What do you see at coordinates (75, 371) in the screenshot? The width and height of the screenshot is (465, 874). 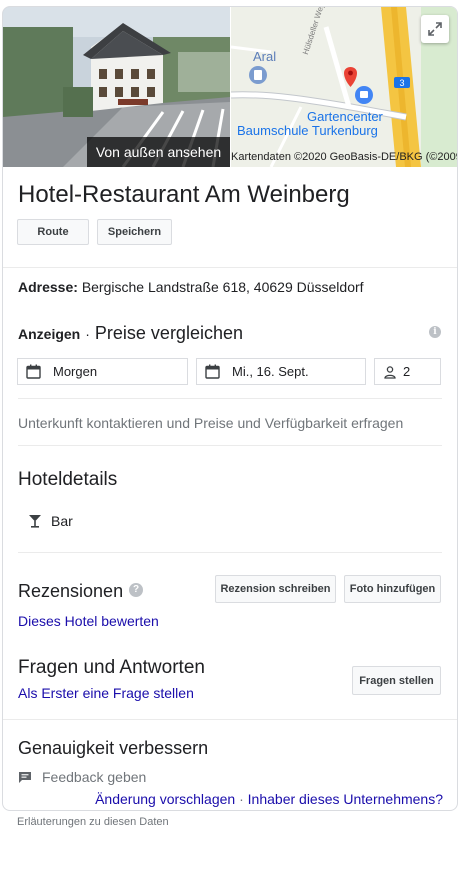 I see `checkin-date-value: Morgen` at bounding box center [75, 371].